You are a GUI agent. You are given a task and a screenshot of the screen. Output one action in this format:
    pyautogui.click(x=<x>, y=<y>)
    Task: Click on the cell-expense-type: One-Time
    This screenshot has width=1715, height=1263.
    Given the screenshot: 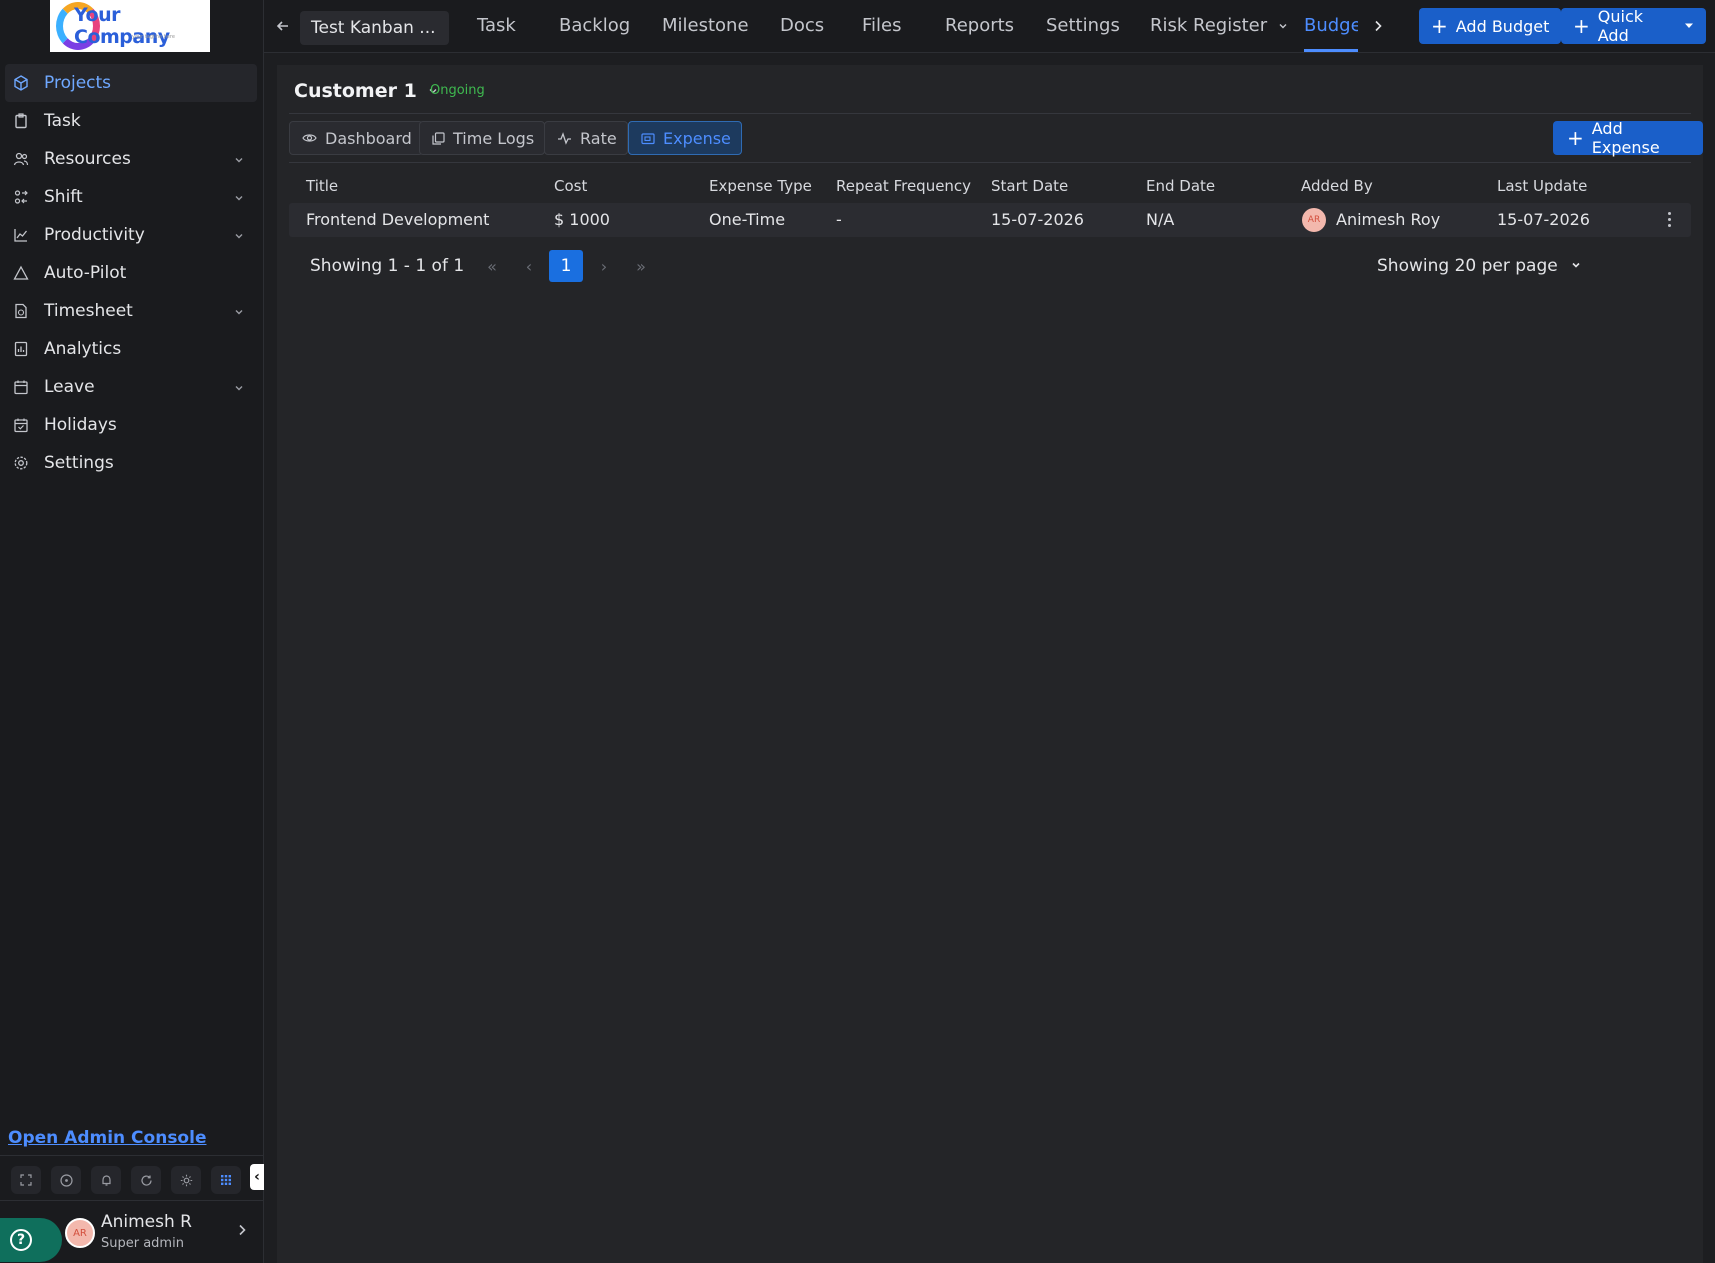 What is the action you would take?
    pyautogui.click(x=747, y=219)
    